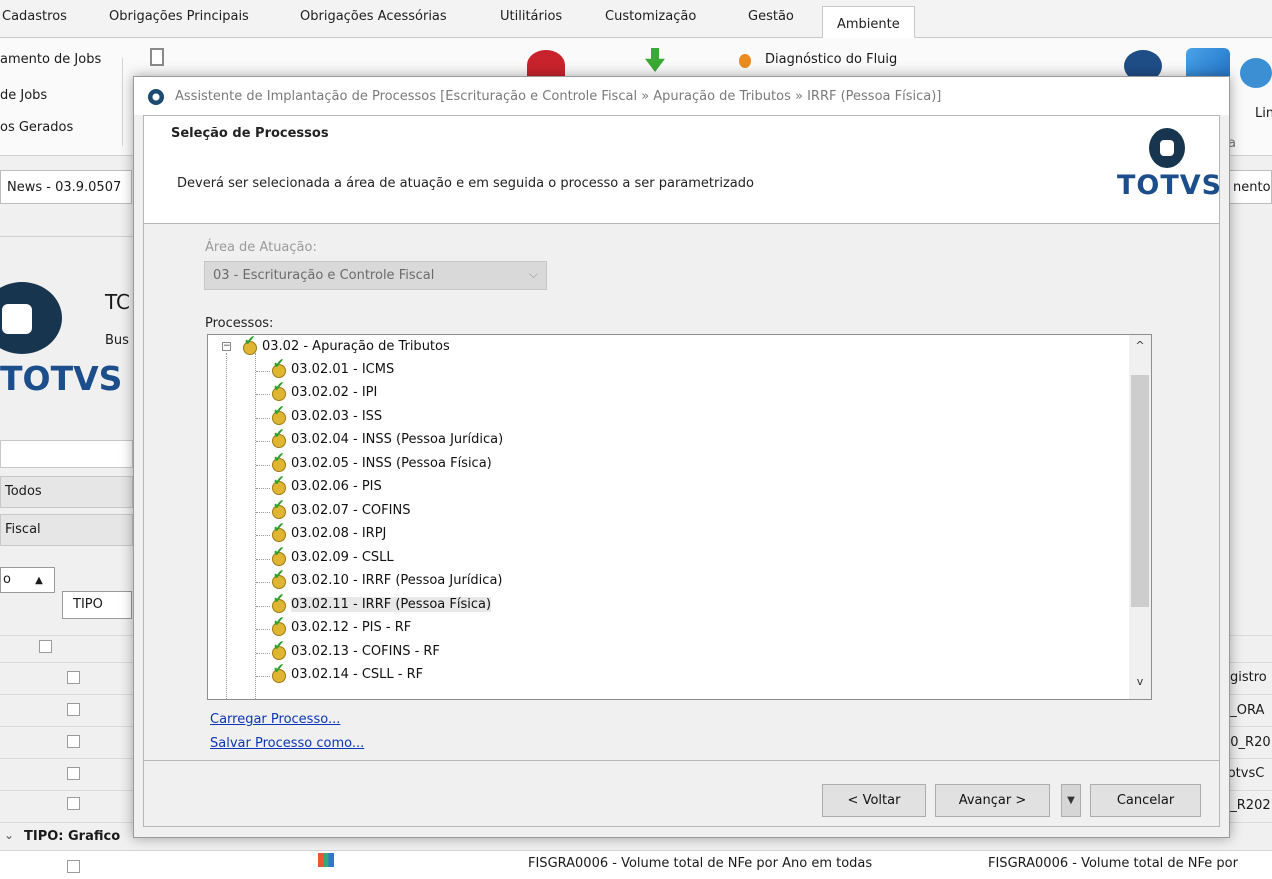 The width and height of the screenshot is (1272, 879). What do you see at coordinates (391, 463) in the screenshot?
I see `tree-item-label: 03.02.05 - INSS (Pessoa Física)` at bounding box center [391, 463].